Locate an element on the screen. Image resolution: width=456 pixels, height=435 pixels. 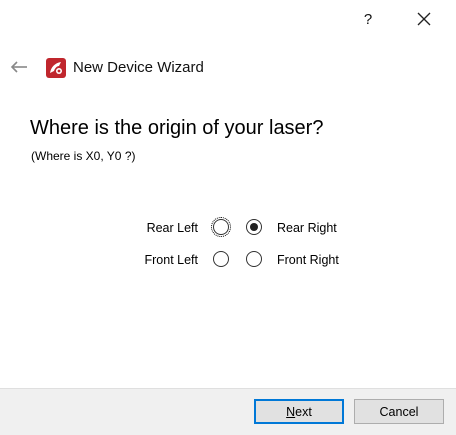
wizard-title: New Device Wizard is located at coordinates (138, 67).